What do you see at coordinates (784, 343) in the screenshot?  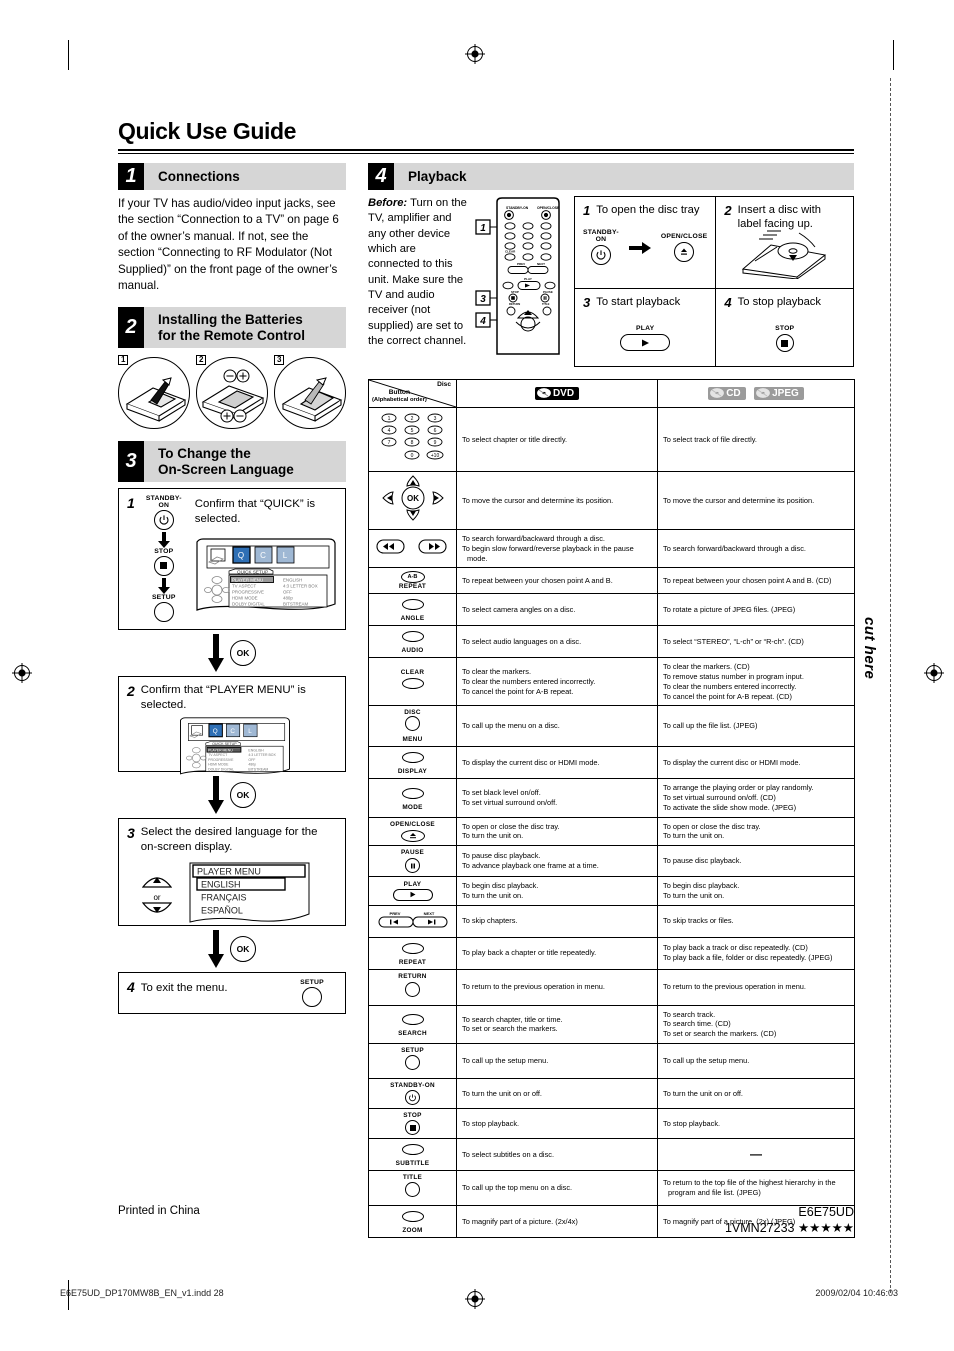 I see `stop-button-icon` at bounding box center [784, 343].